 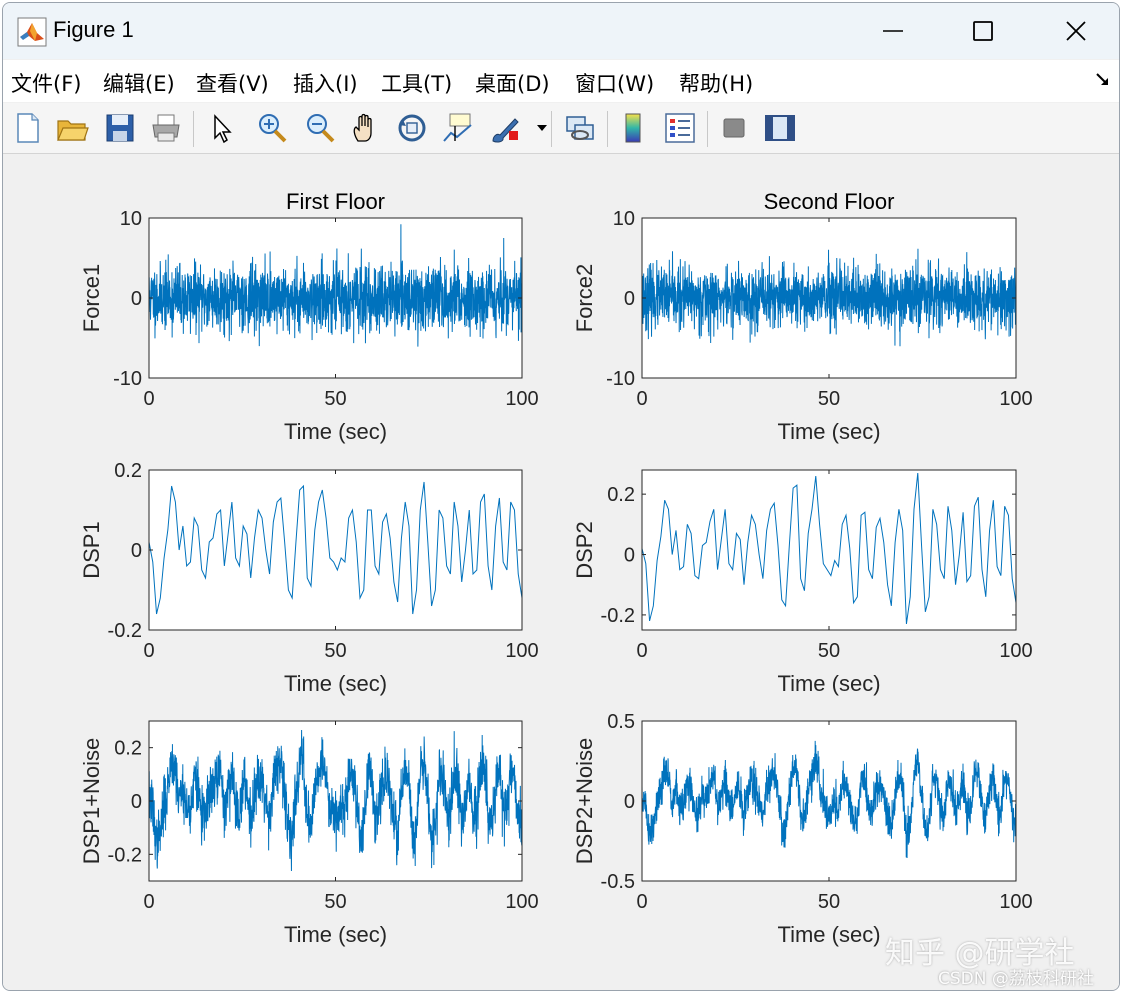 What do you see at coordinates (734, 128) in the screenshot?
I see `hide-plot-tools-icon` at bounding box center [734, 128].